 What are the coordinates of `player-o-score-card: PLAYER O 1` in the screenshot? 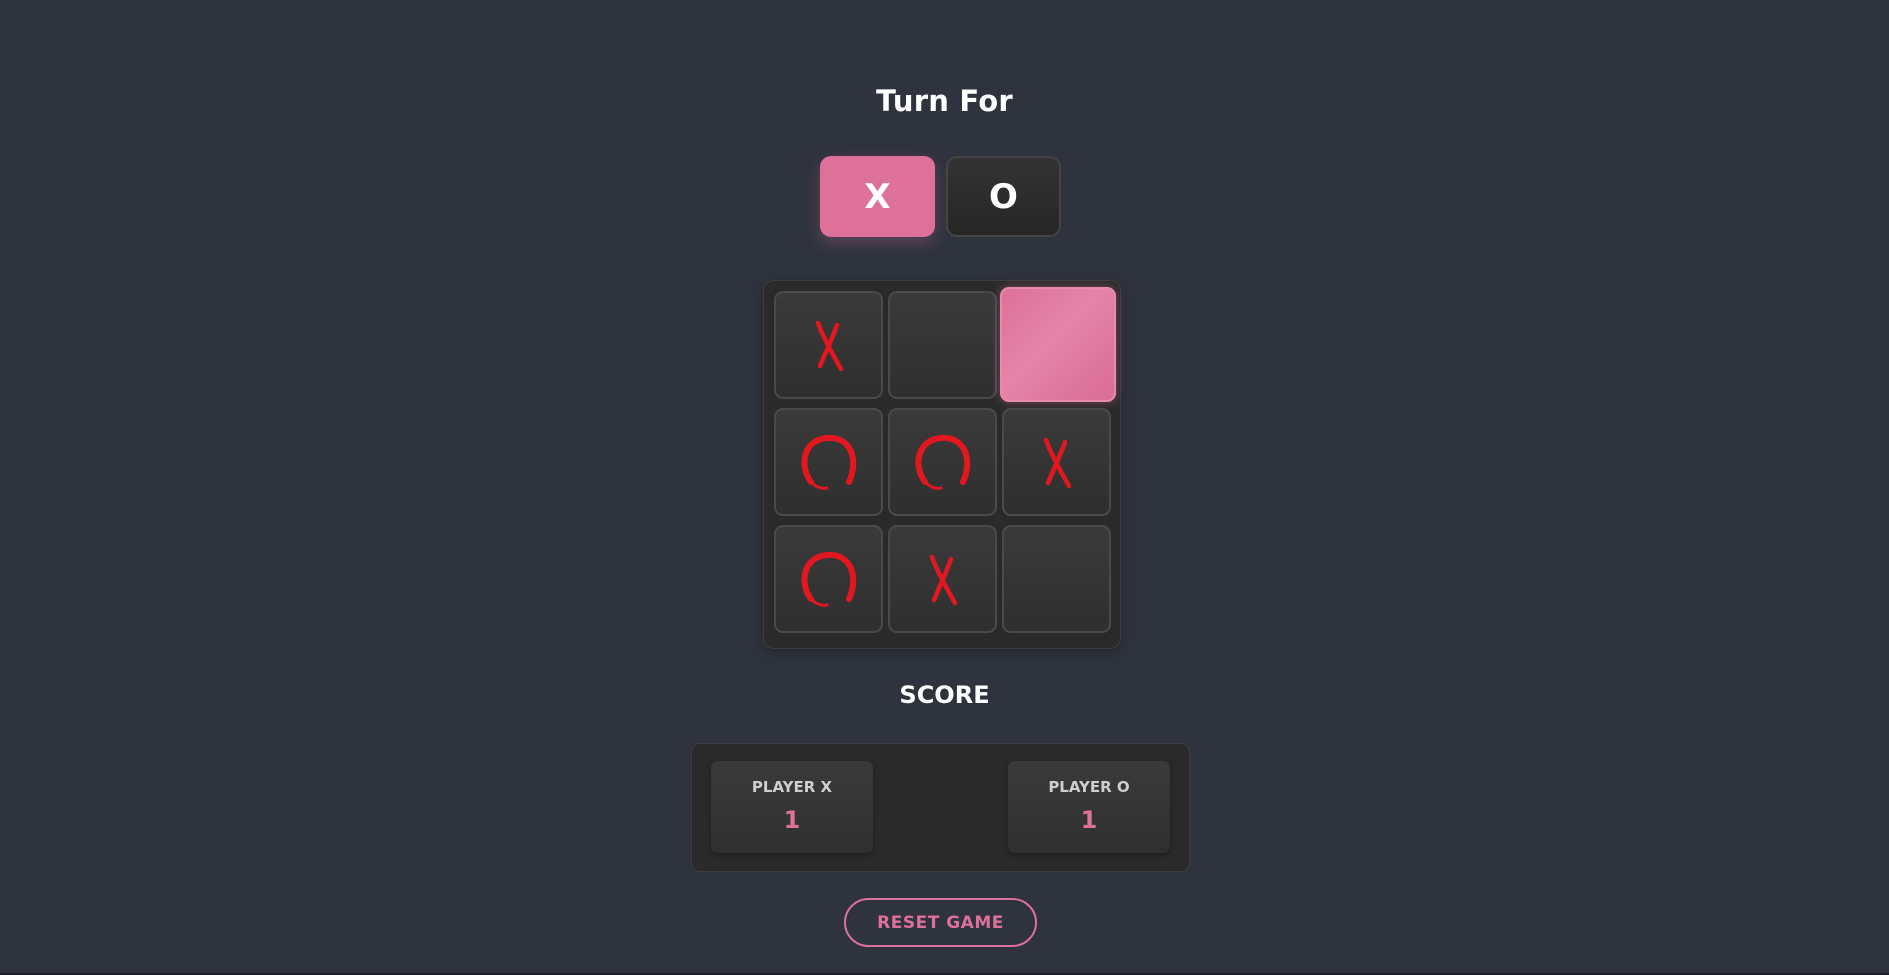 It's located at (1089, 807).